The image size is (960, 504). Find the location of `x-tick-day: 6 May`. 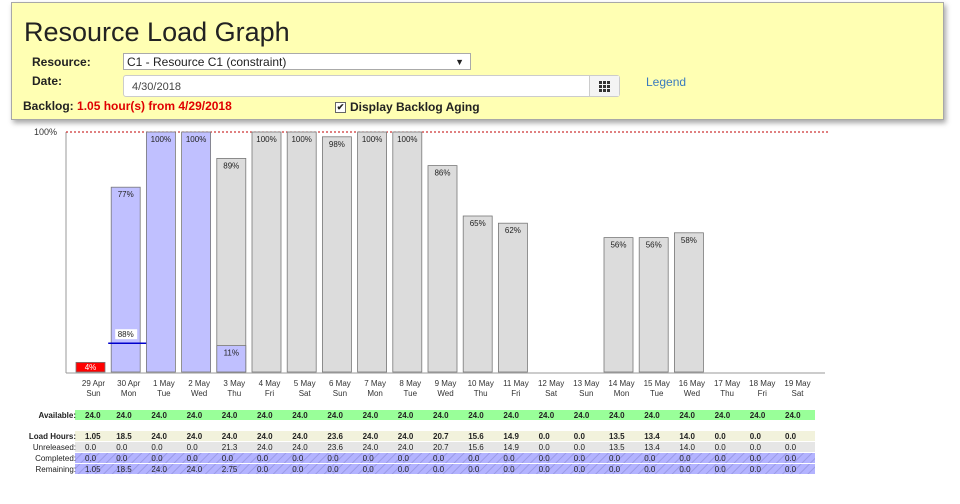

x-tick-day: 6 May is located at coordinates (340, 383).